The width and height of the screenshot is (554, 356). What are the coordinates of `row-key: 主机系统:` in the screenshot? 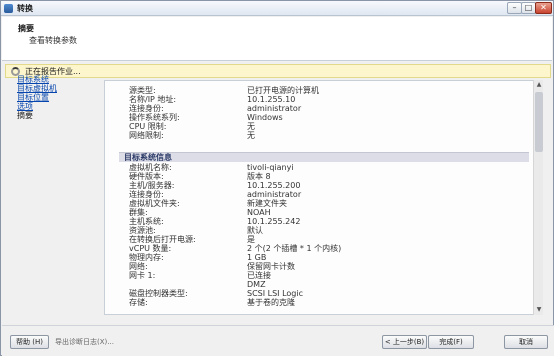 It's located at (146, 221).